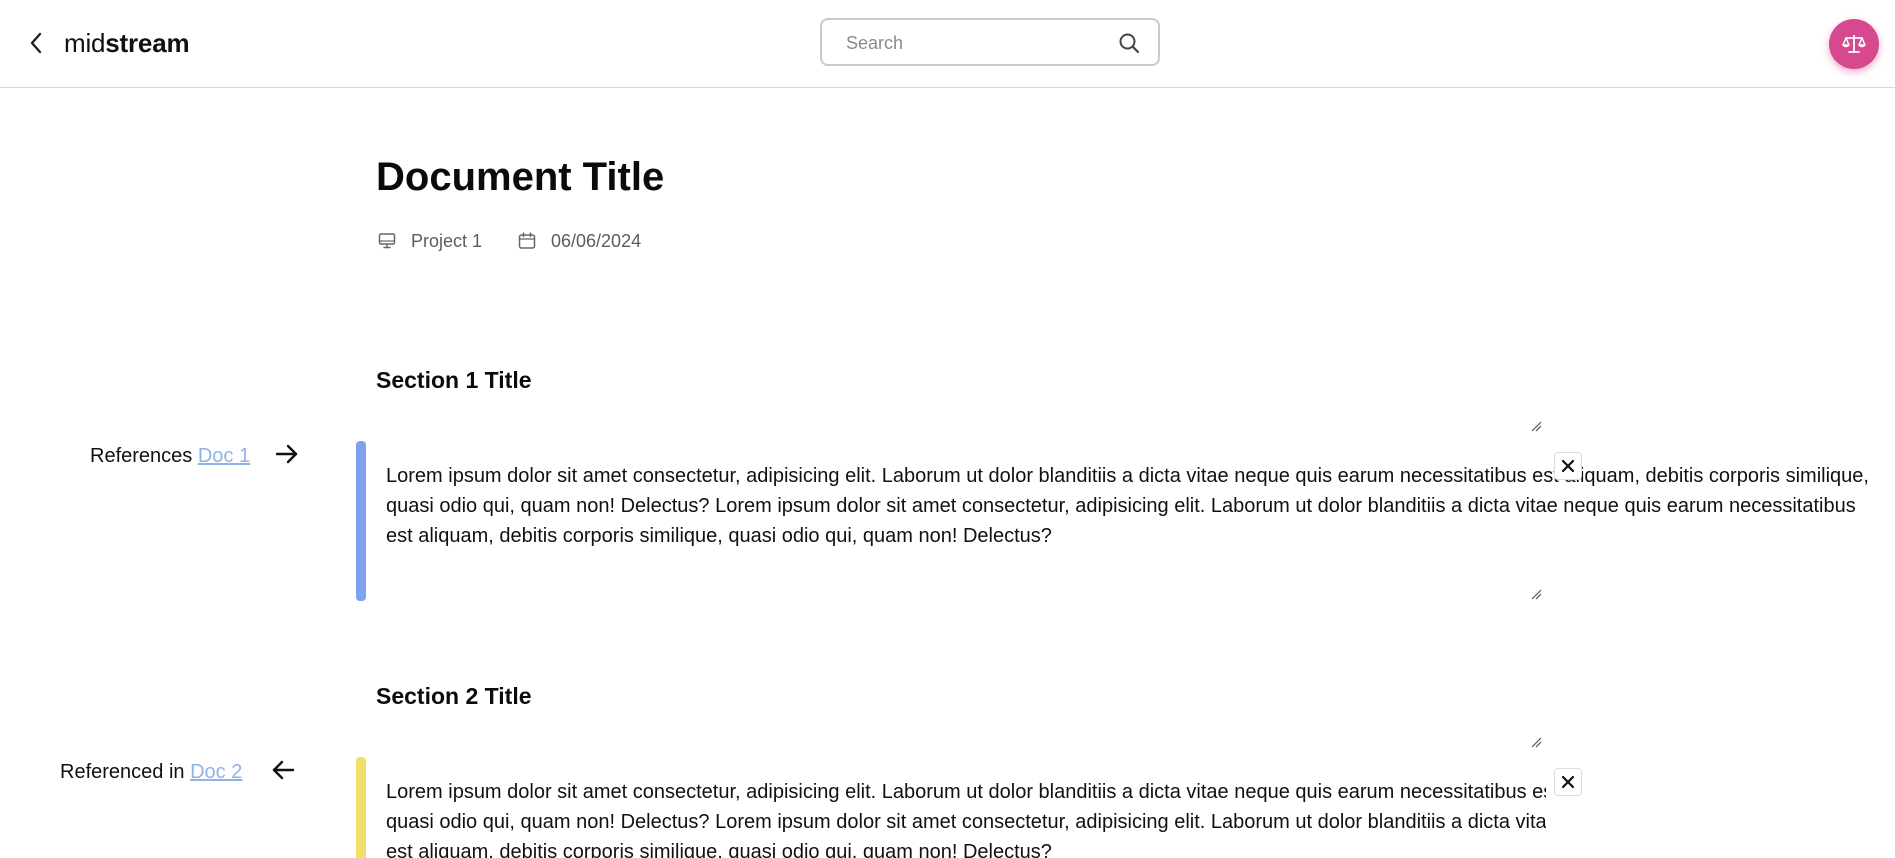 Image resolution: width=1895 pixels, height=858 pixels. Describe the element at coordinates (85, 43) in the screenshot. I see `brand-light: mid` at that location.